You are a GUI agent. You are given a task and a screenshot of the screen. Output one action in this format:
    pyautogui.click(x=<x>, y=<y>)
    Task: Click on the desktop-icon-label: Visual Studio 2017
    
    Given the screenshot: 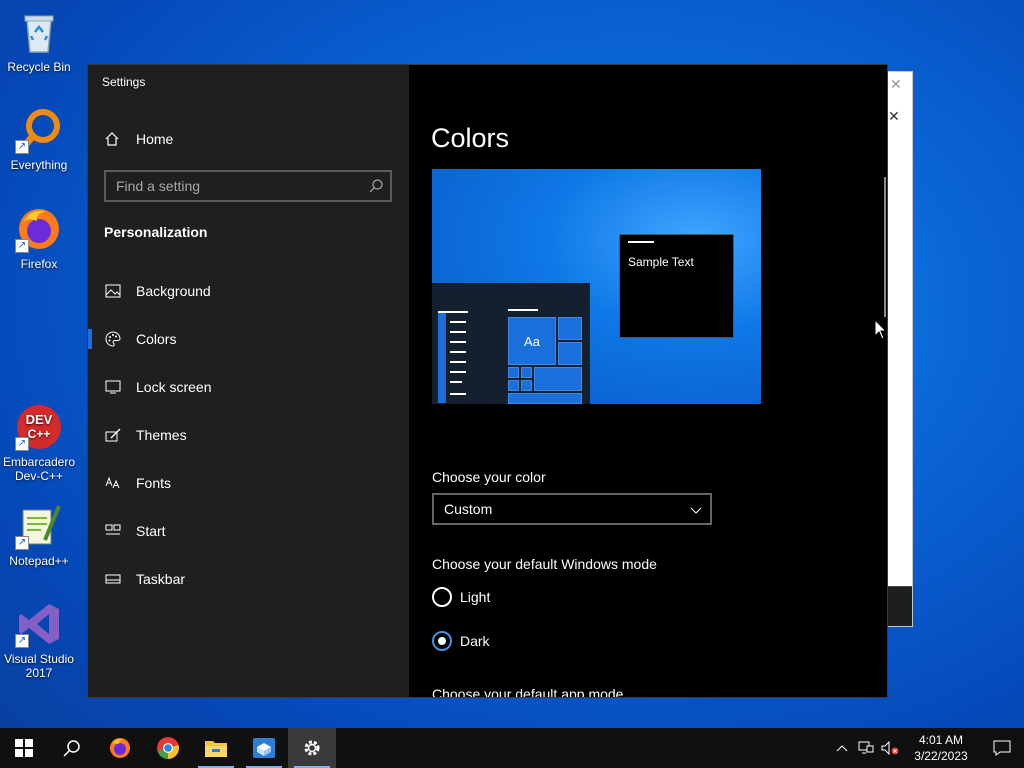 What is the action you would take?
    pyautogui.click(x=39, y=666)
    